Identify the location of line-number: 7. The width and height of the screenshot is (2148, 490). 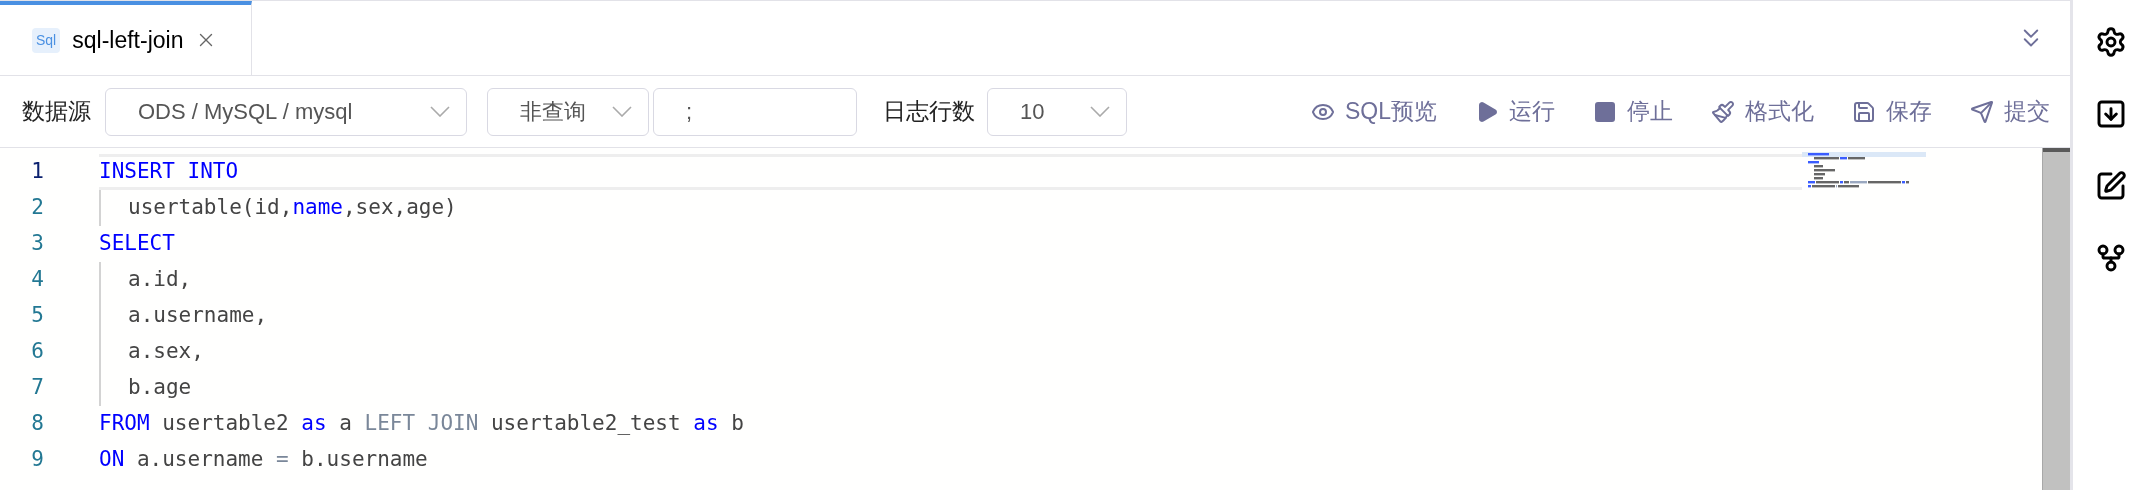
(37, 388).